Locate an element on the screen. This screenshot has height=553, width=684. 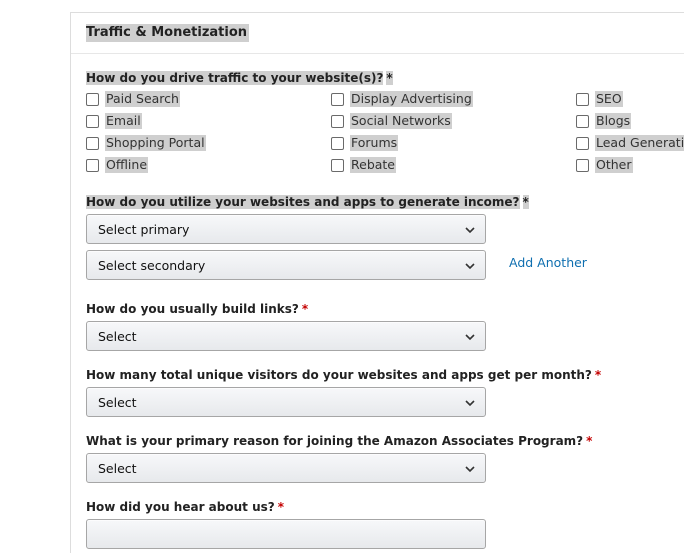
checkbox-label: Social Networks is located at coordinates (401, 121).